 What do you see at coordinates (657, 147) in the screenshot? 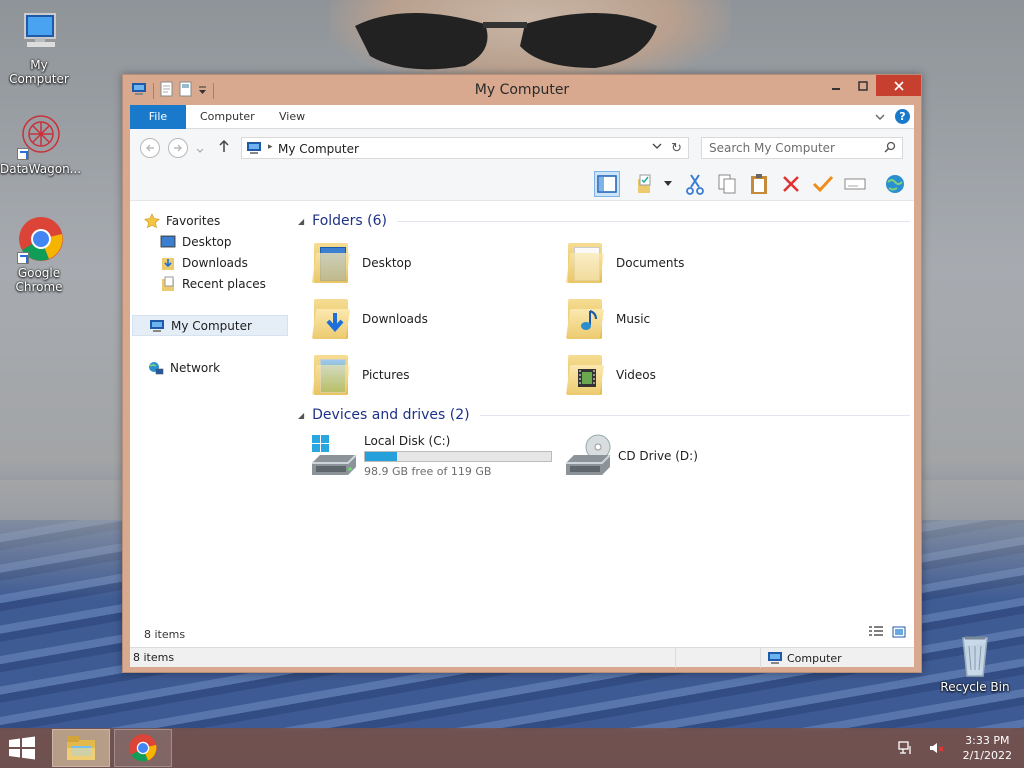
I see `address-dropdown-icon` at bounding box center [657, 147].